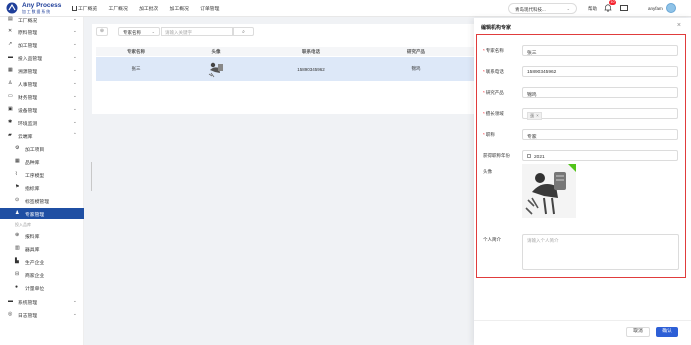  I want to click on expert-avatar-image, so click(216, 69).